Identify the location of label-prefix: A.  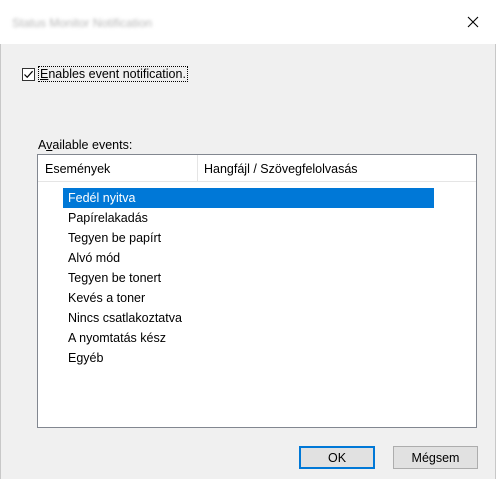
(42, 145).